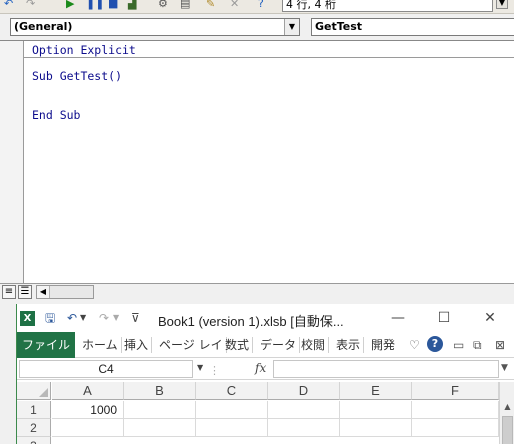 Image resolution: width=514 pixels, height=444 pixels. What do you see at coordinates (56, 115) in the screenshot?
I see `code-line-end-sub: End Sub` at bounding box center [56, 115].